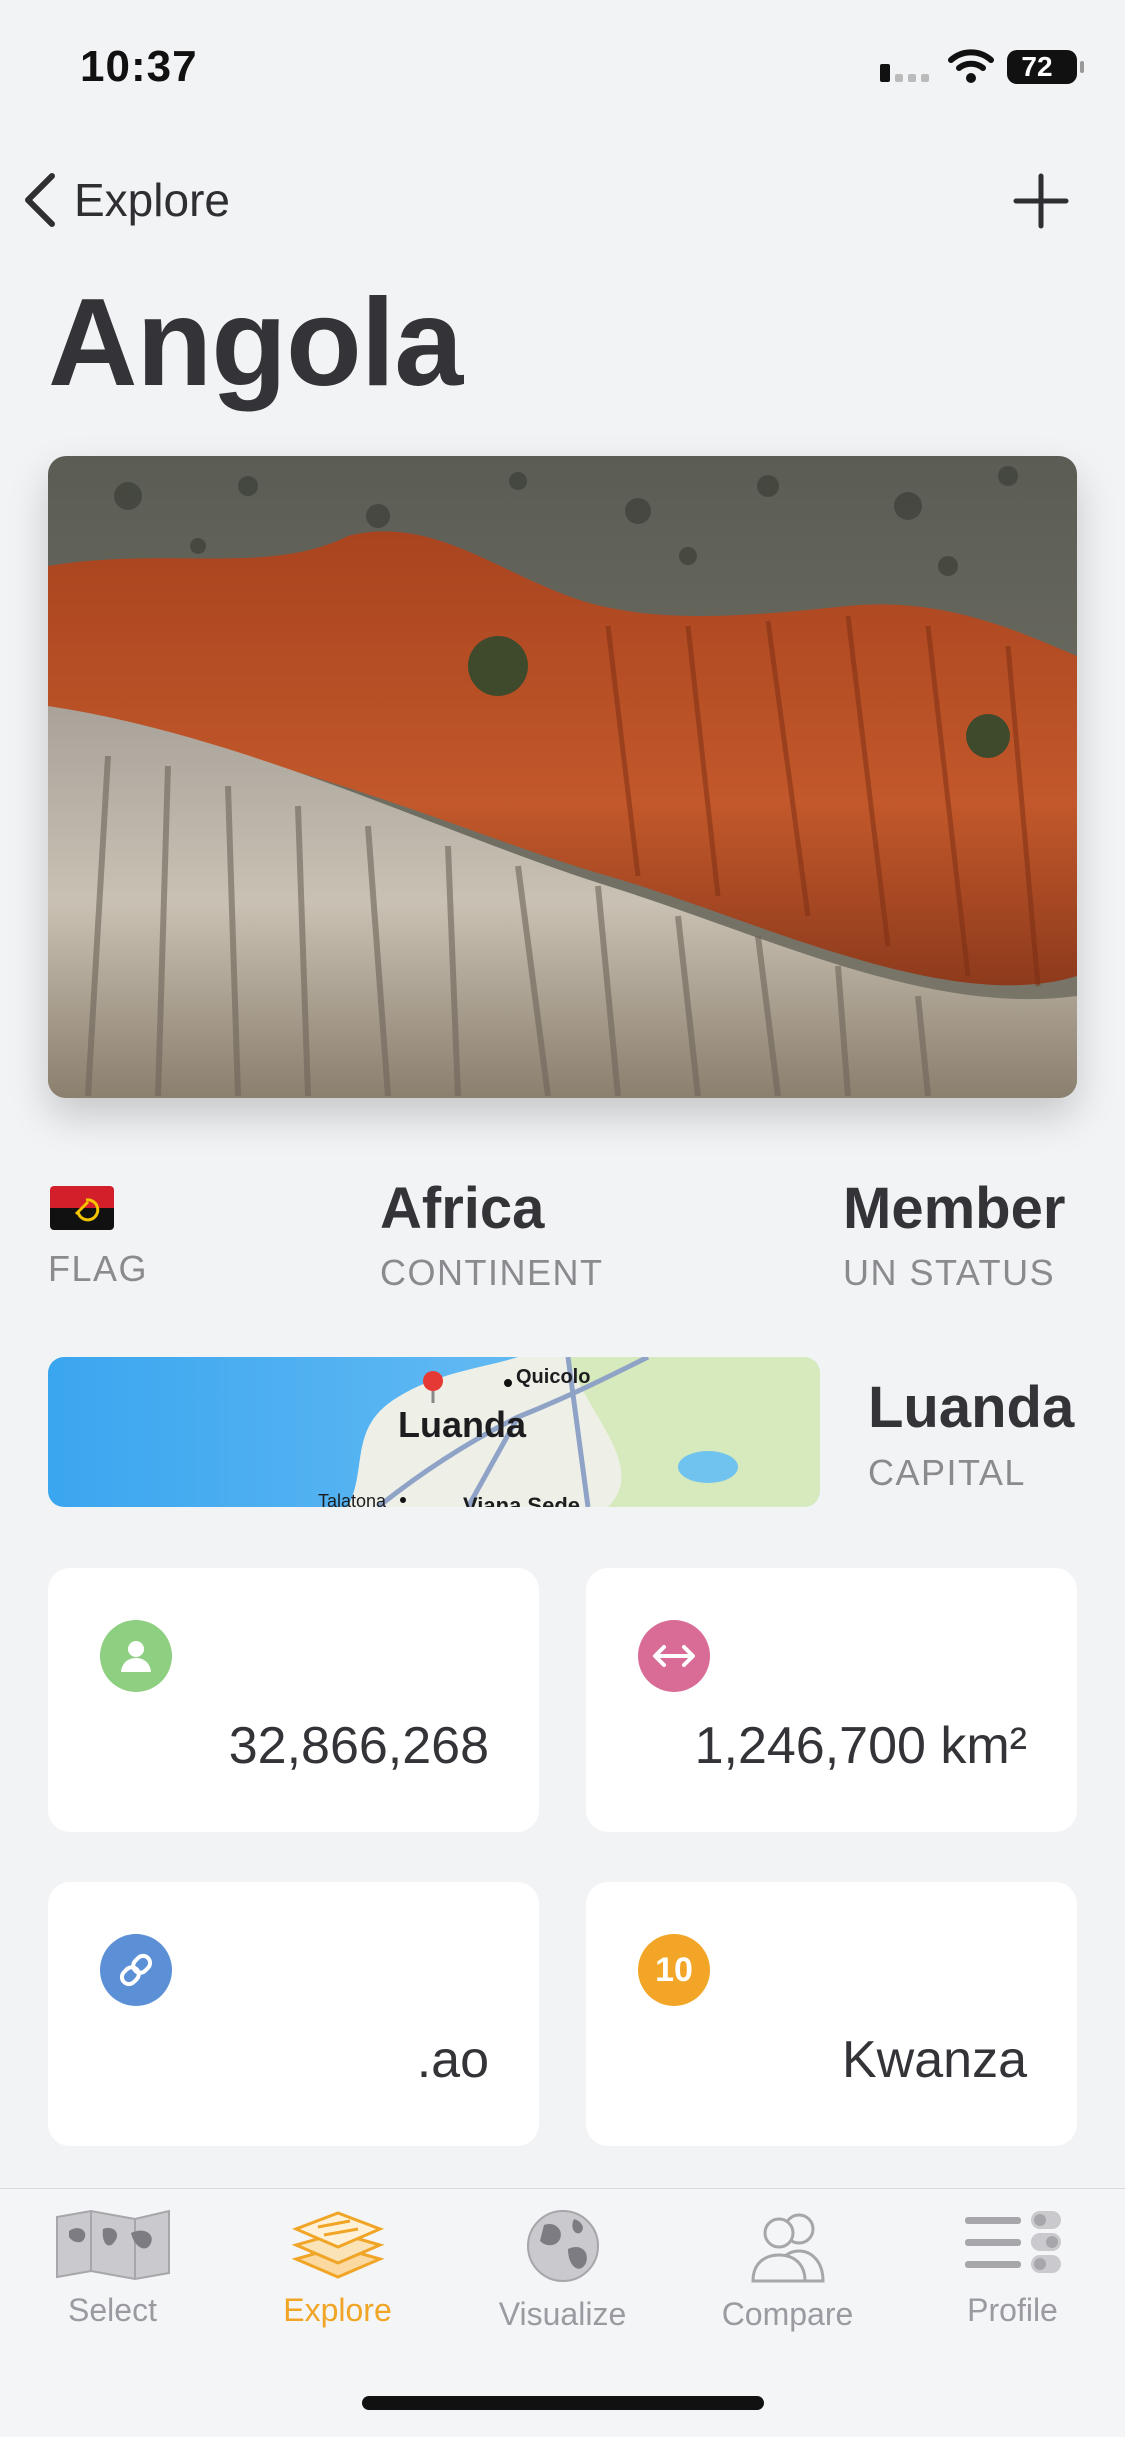 This screenshot has height=2437, width=1125. Describe the element at coordinates (1012, 2242) in the screenshot. I see `list-toggle-icon` at that location.